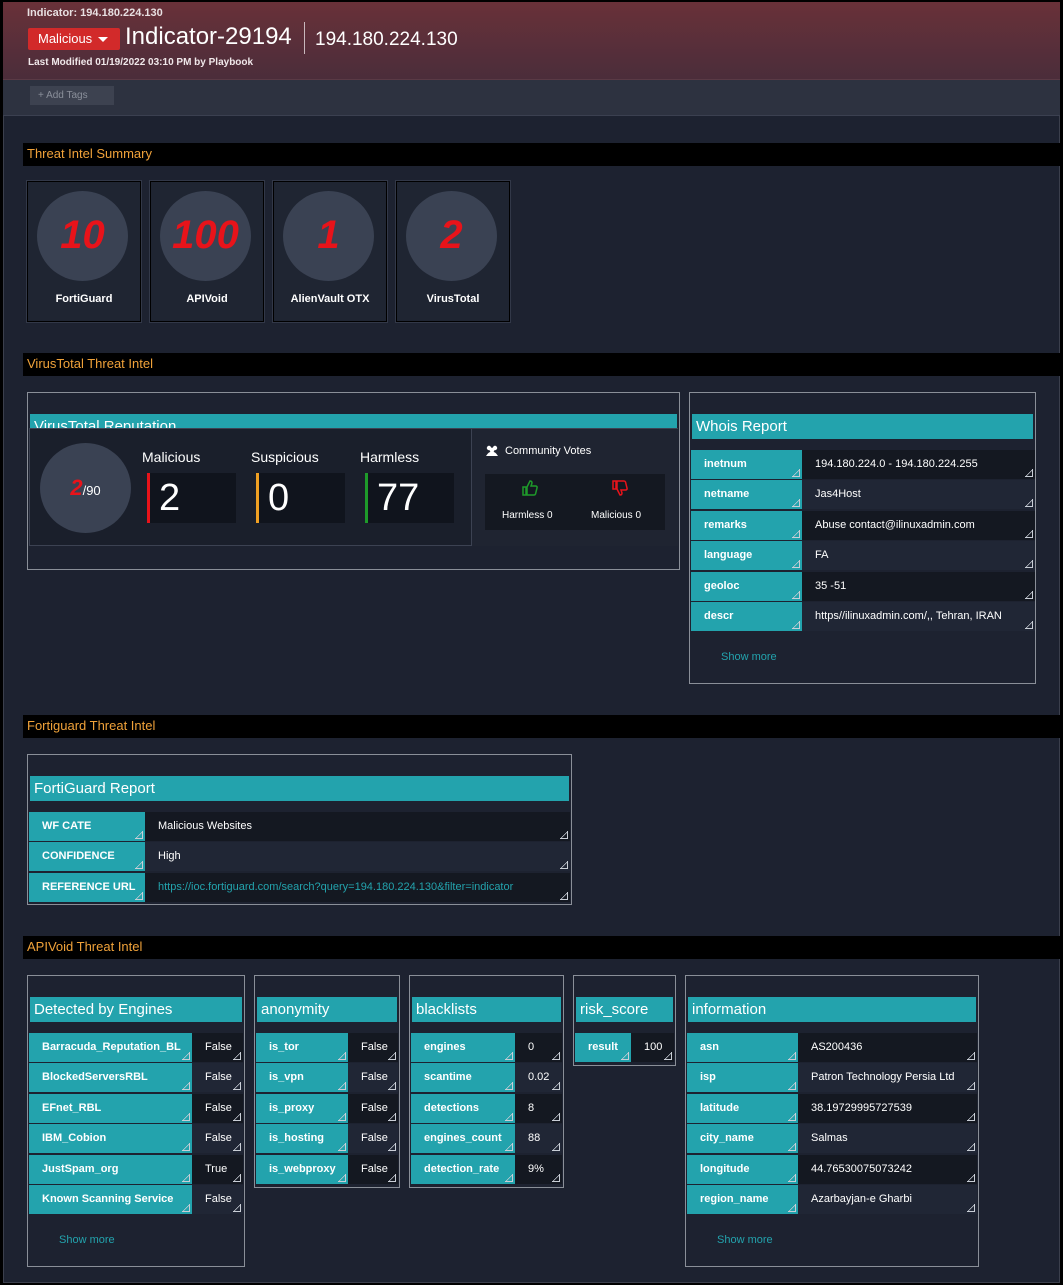  Describe the element at coordinates (208, 36) in the screenshot. I see `indicator-id: Indicator-29194` at that location.